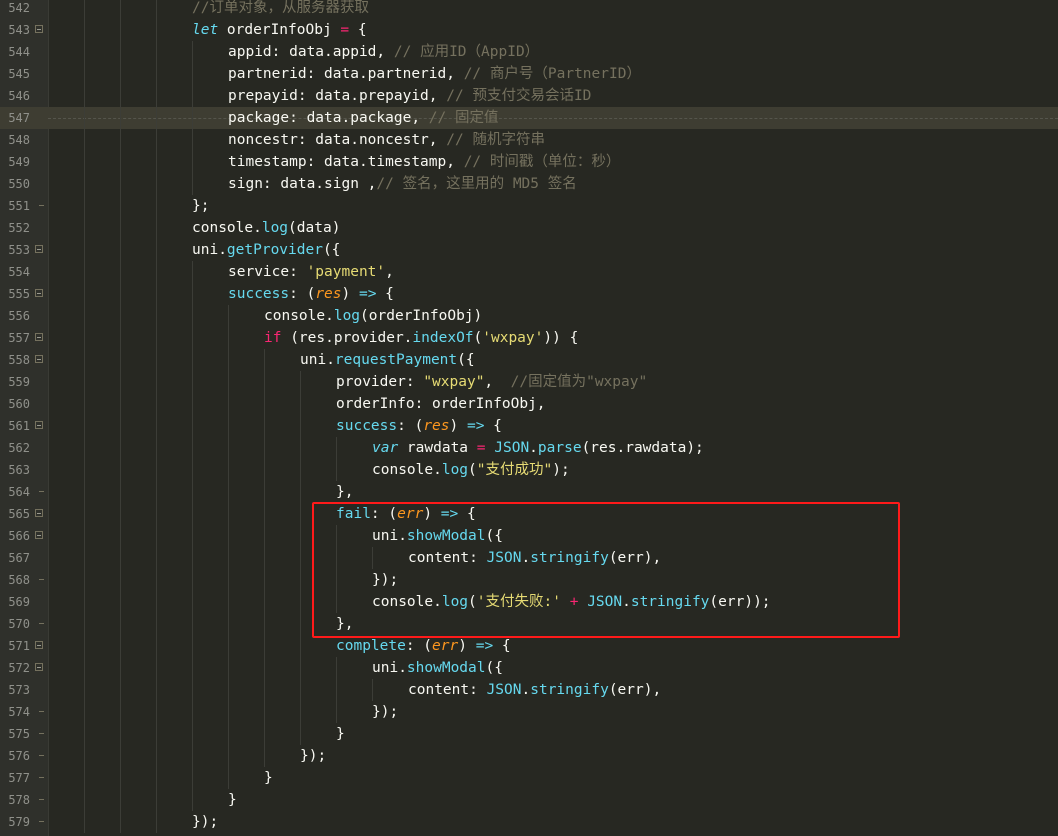 Image resolution: width=1058 pixels, height=836 pixels. What do you see at coordinates (383, 52) in the screenshot?
I see `code-text: appid: data.appid, // 应用ID（AppID）` at bounding box center [383, 52].